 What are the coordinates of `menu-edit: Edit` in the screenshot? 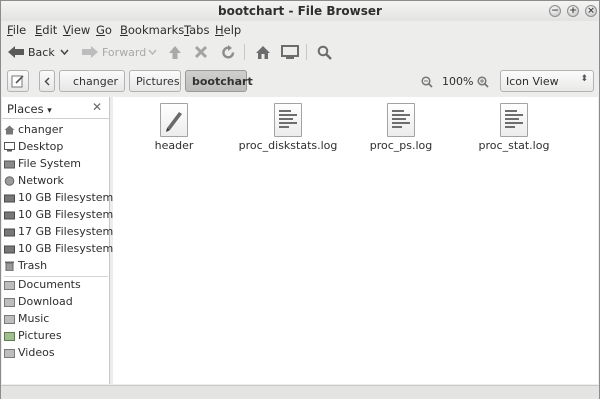 It's located at (46, 30).